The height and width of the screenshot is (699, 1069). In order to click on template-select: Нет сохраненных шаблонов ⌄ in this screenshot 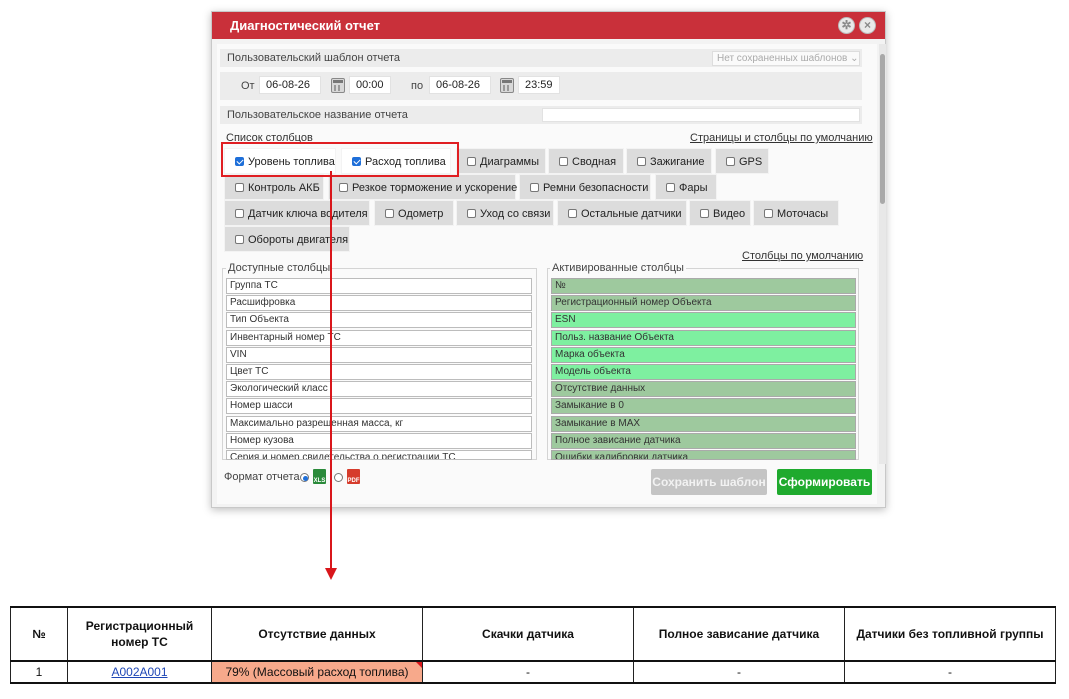, I will do `click(786, 58)`.